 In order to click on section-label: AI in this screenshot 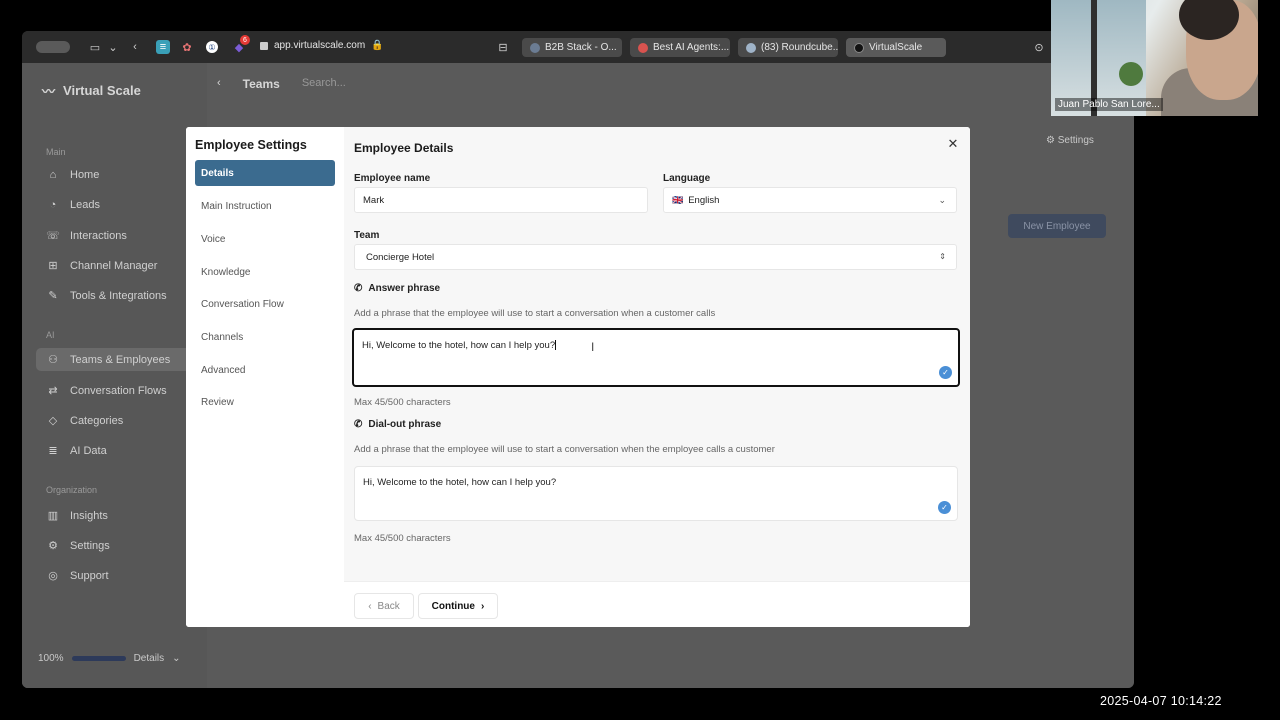, I will do `click(50, 335)`.